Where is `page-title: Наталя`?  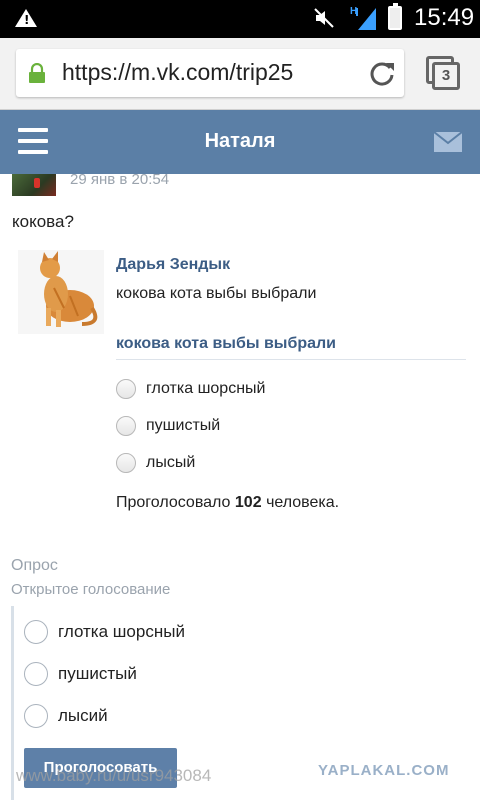
page-title: Наталя is located at coordinates (240, 141).